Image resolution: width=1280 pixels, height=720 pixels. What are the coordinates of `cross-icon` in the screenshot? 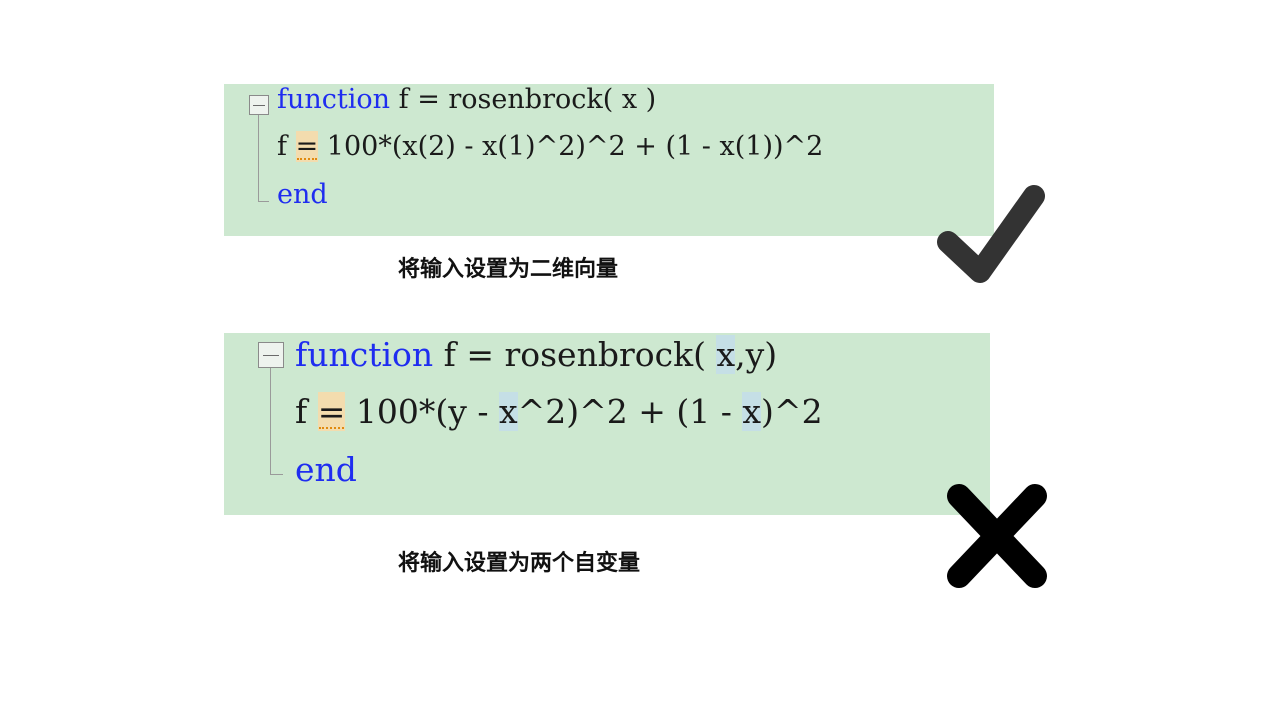 It's located at (997, 536).